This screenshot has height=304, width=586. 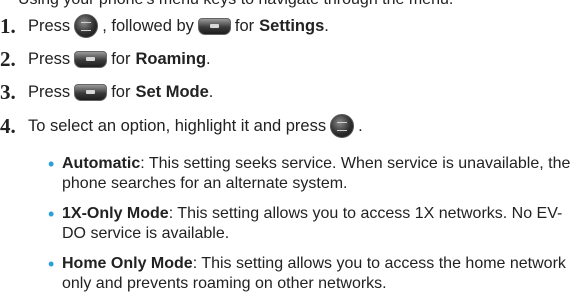 What do you see at coordinates (91, 92) in the screenshot?
I see `1-key-icon` at bounding box center [91, 92].